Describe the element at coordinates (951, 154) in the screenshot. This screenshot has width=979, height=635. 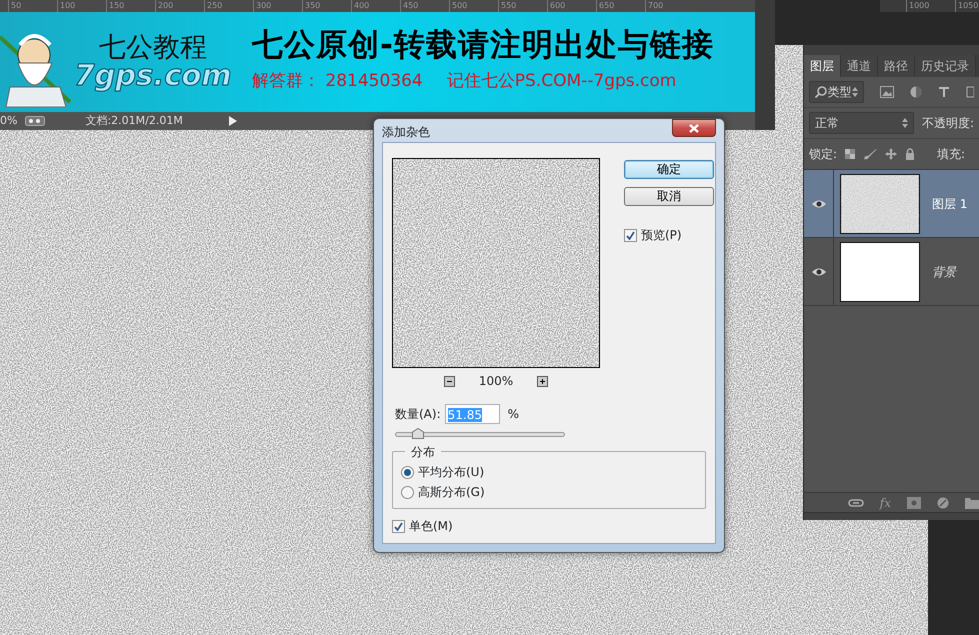
I see `fill-label: 填充:` at that location.